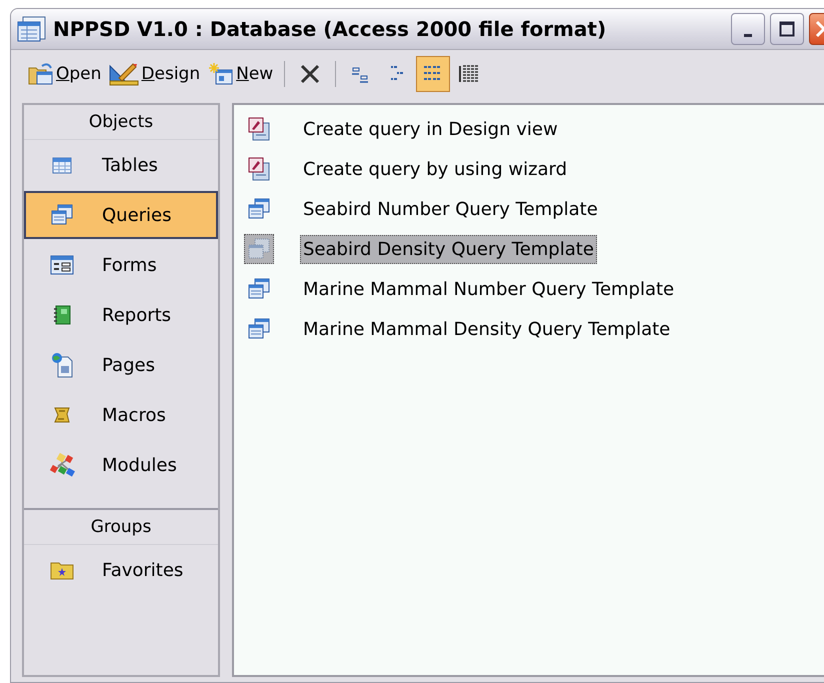 The height and width of the screenshot is (683, 824). What do you see at coordinates (62, 365) in the screenshot?
I see `page-icon` at bounding box center [62, 365].